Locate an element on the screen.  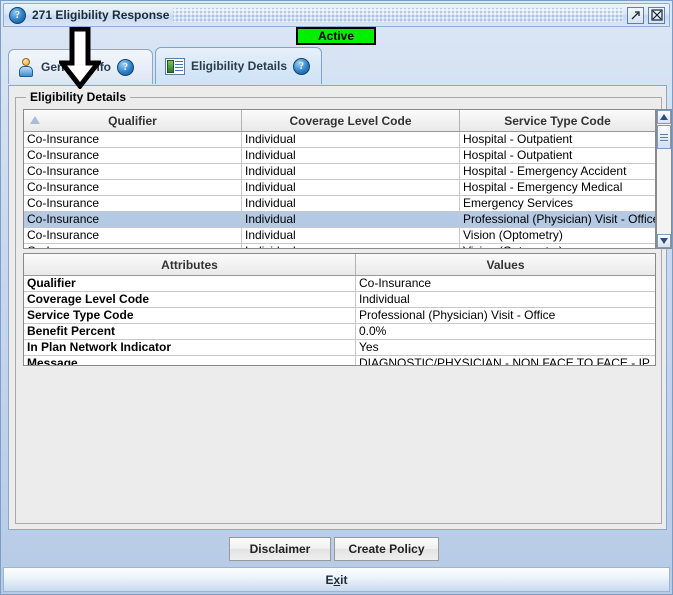
tab-eligibility-details: Eligibility Details ? is located at coordinates (238, 65).